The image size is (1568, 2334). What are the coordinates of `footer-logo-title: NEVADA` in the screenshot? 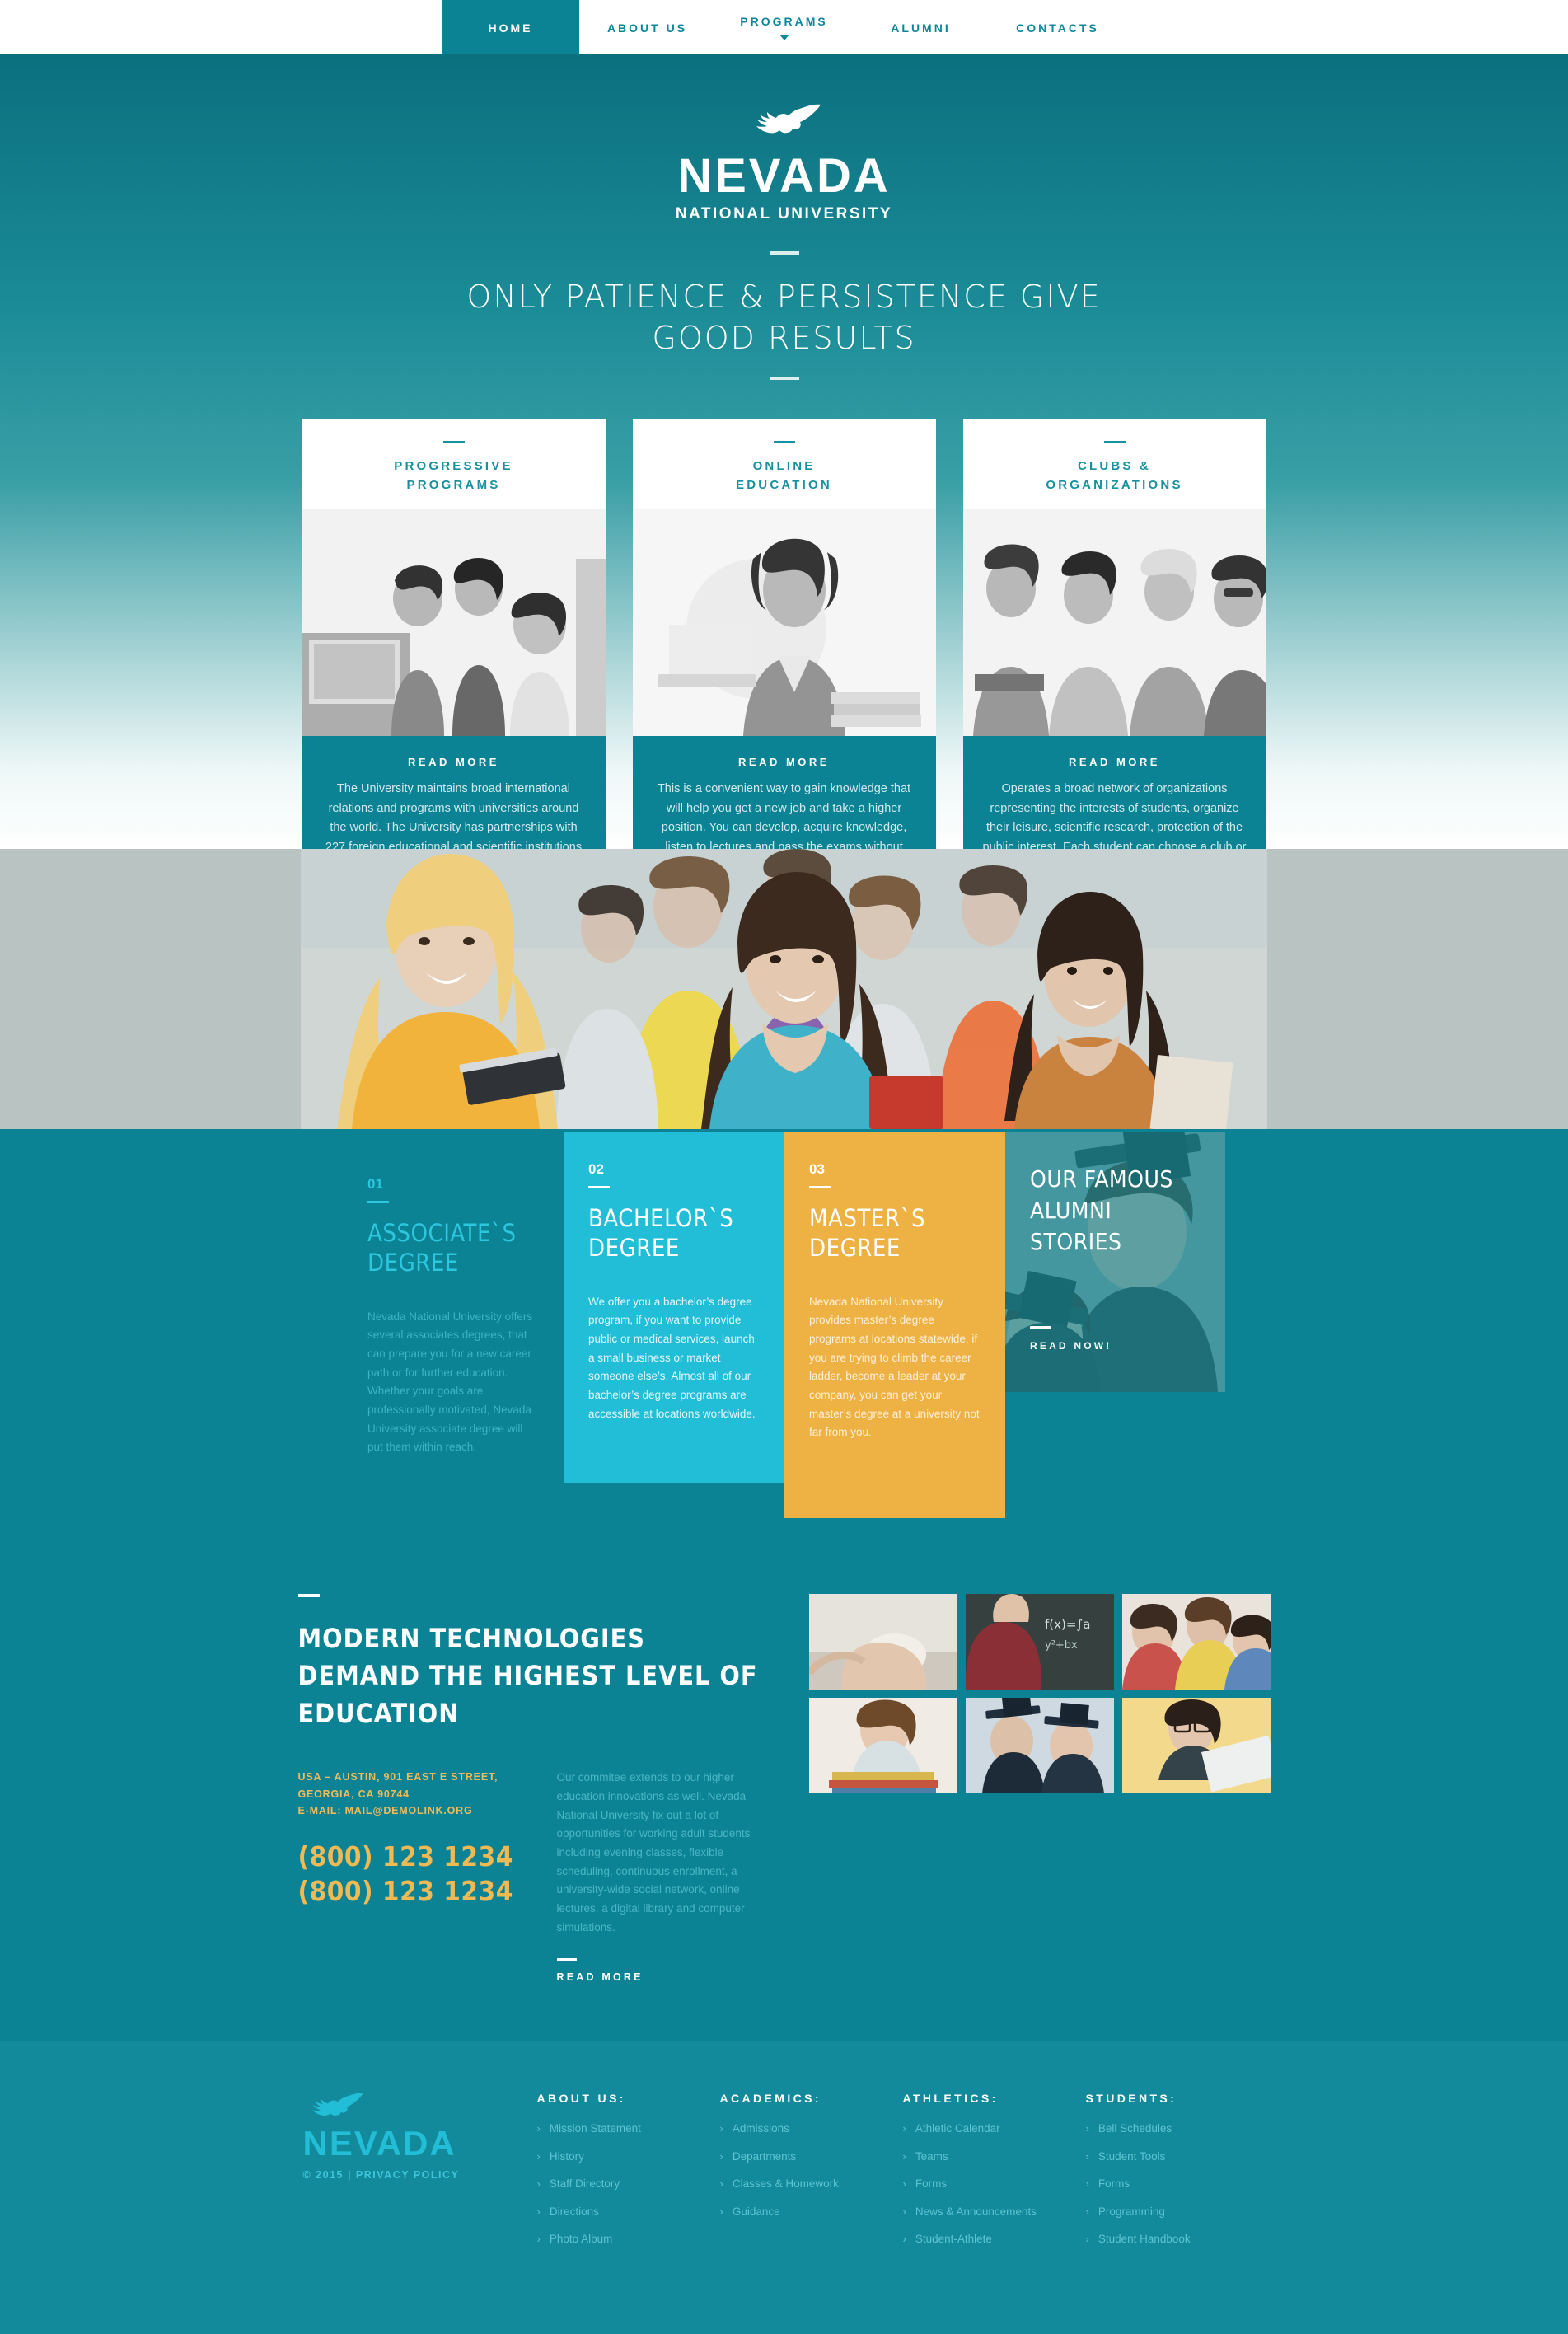 It's located at (379, 2143).